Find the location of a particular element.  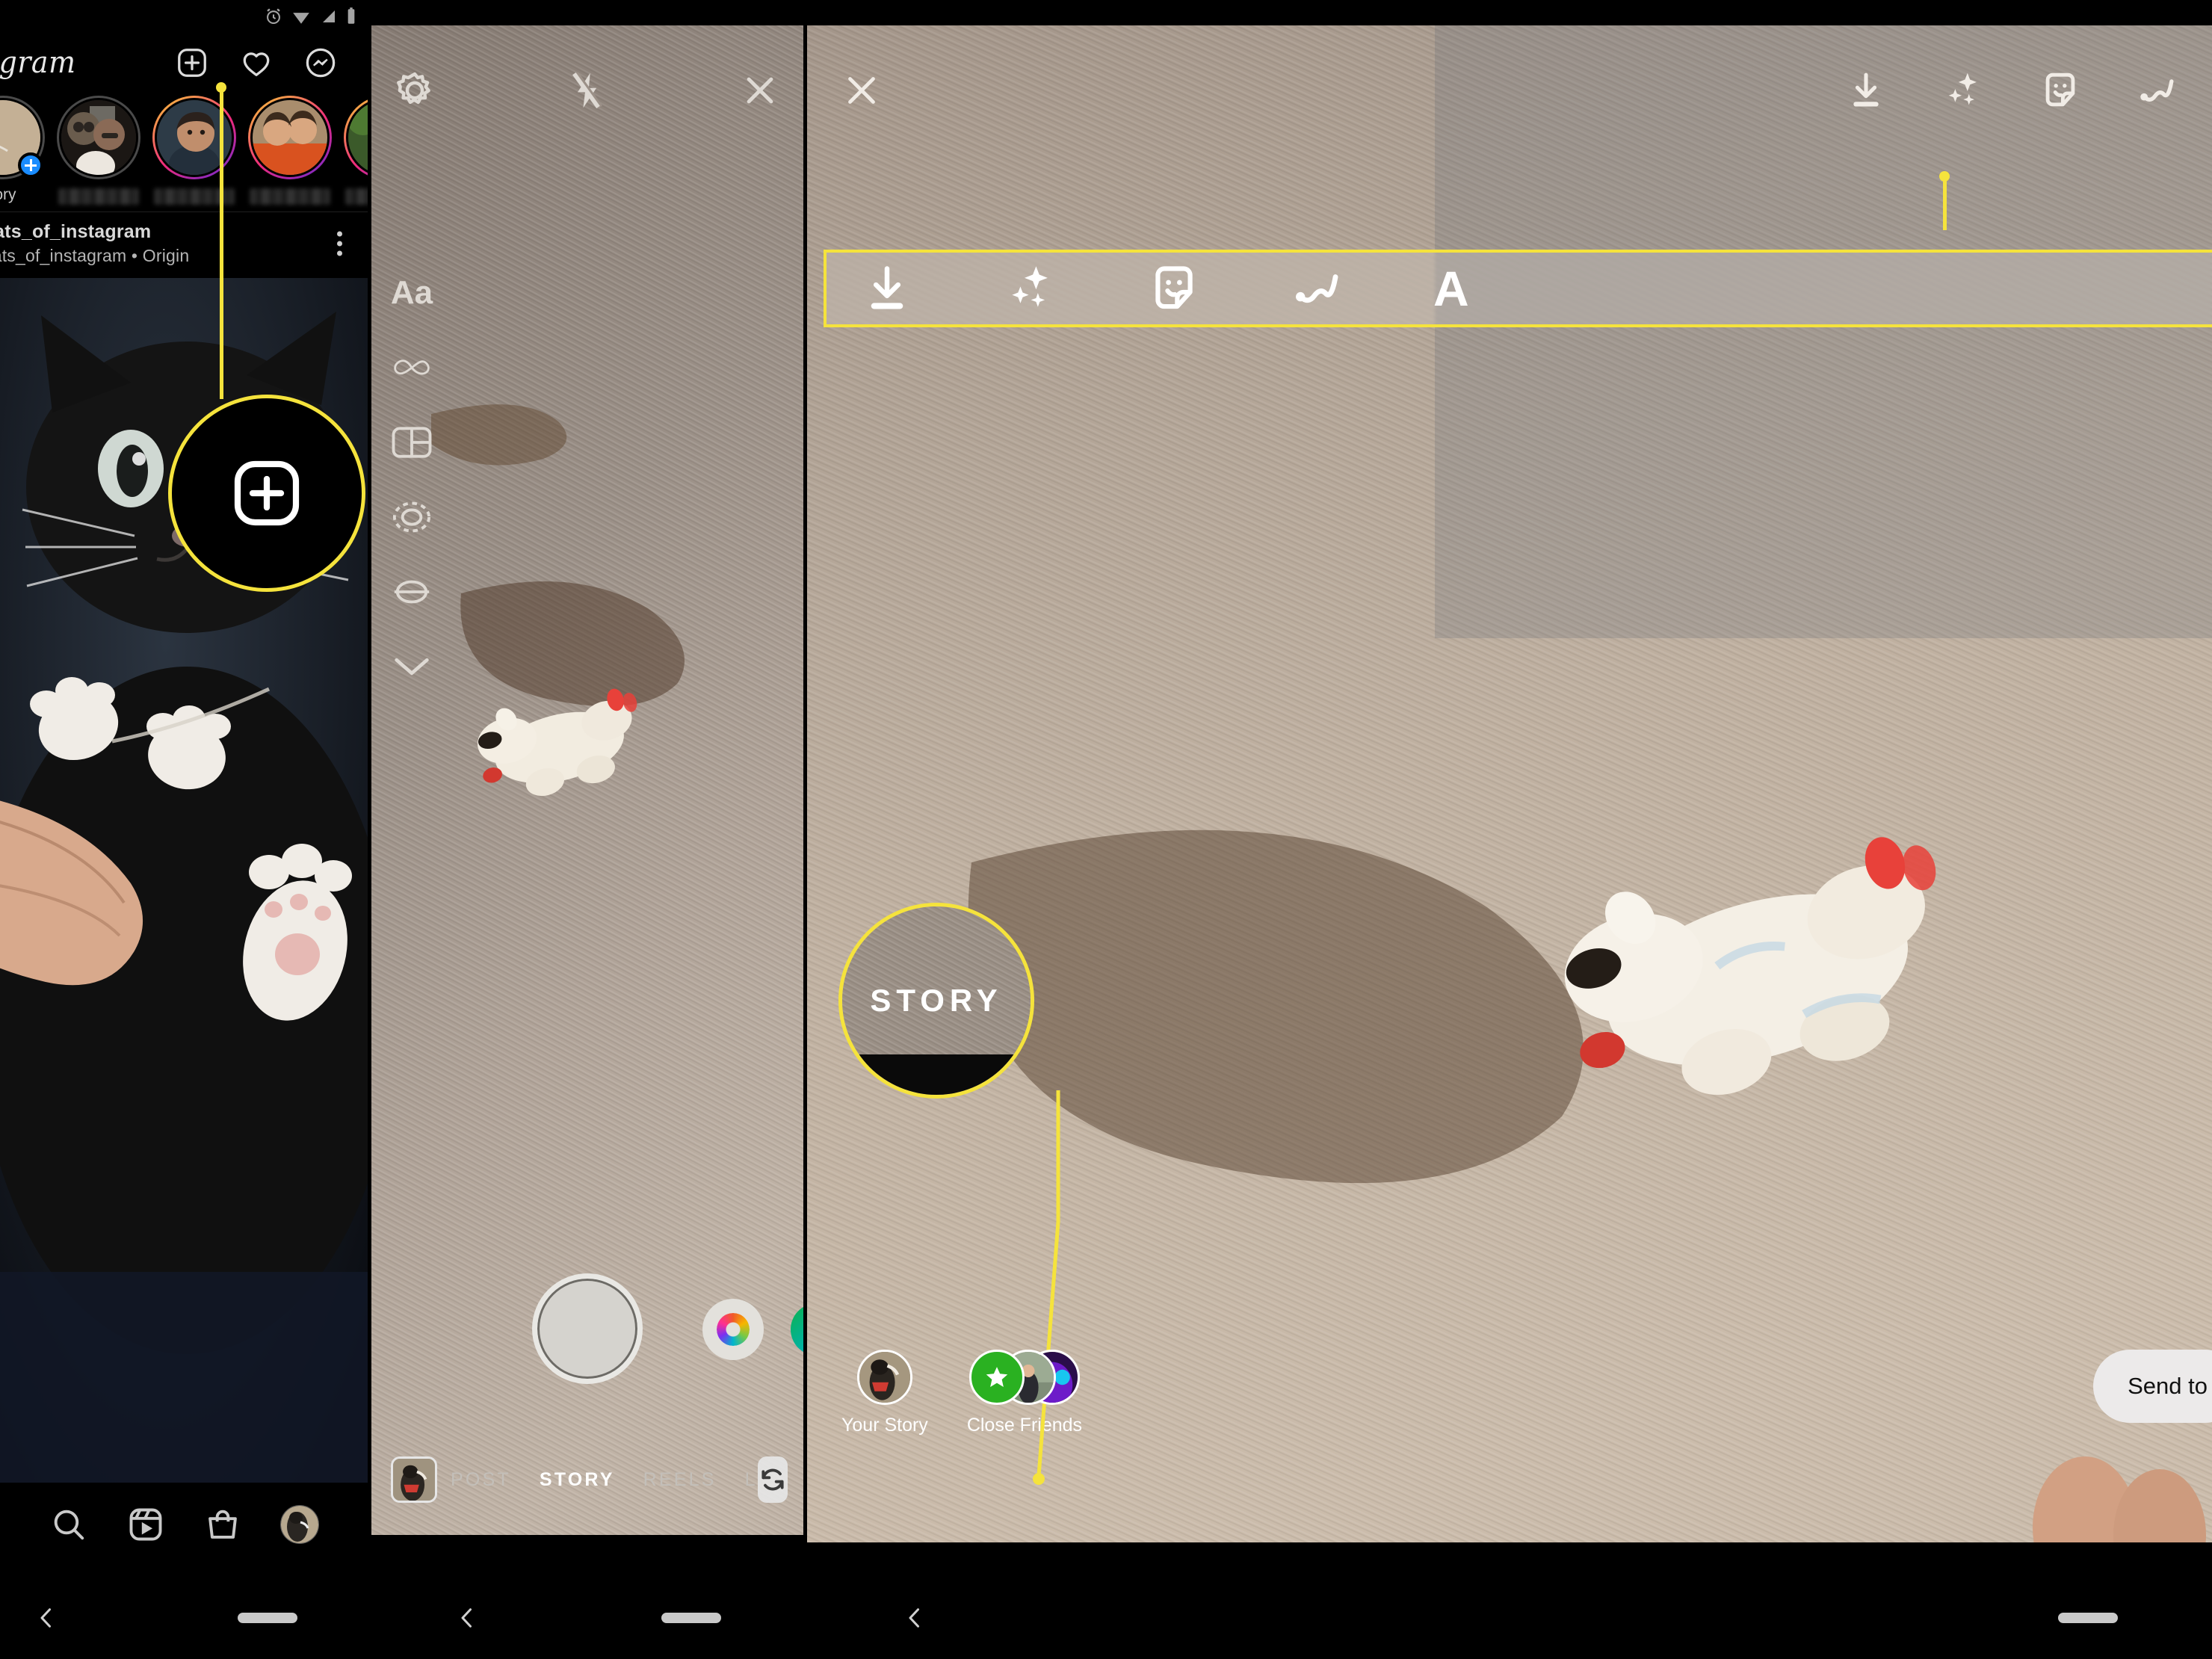

capture-mode-tabs: POST STORY REELS L is located at coordinates (604, 1480).